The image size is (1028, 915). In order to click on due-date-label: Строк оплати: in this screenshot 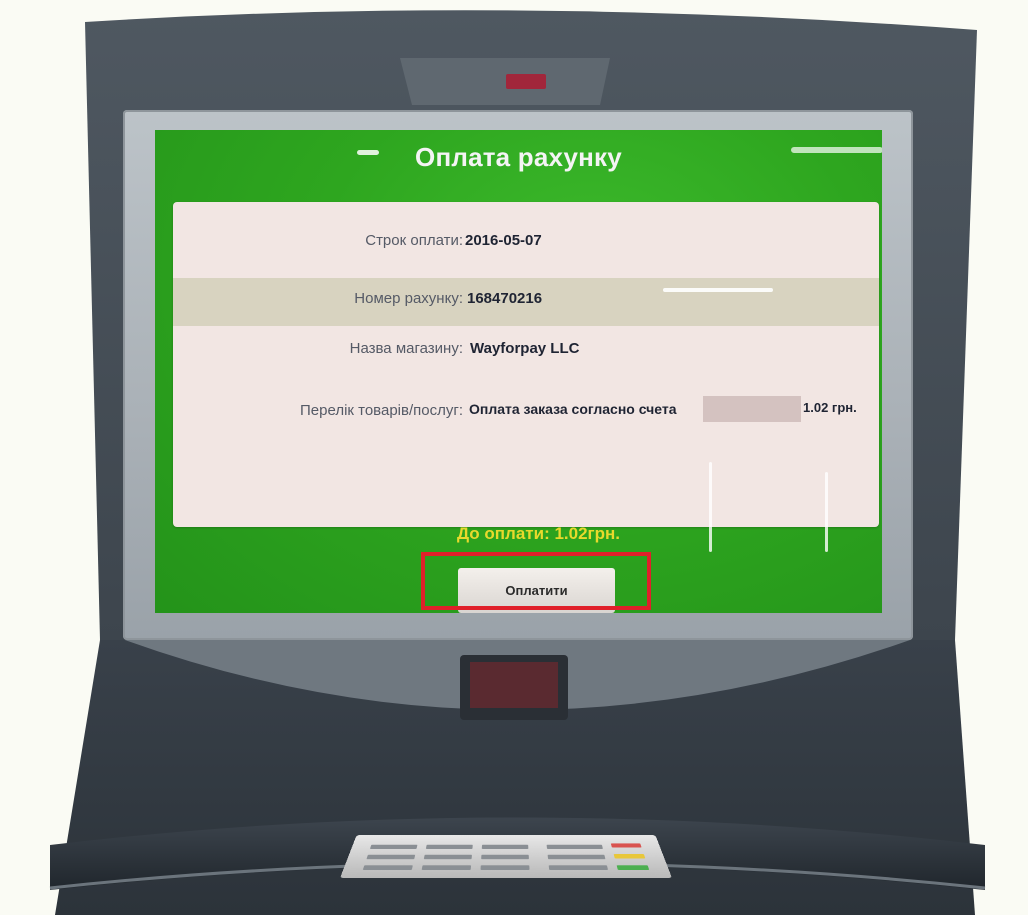, I will do `click(414, 240)`.